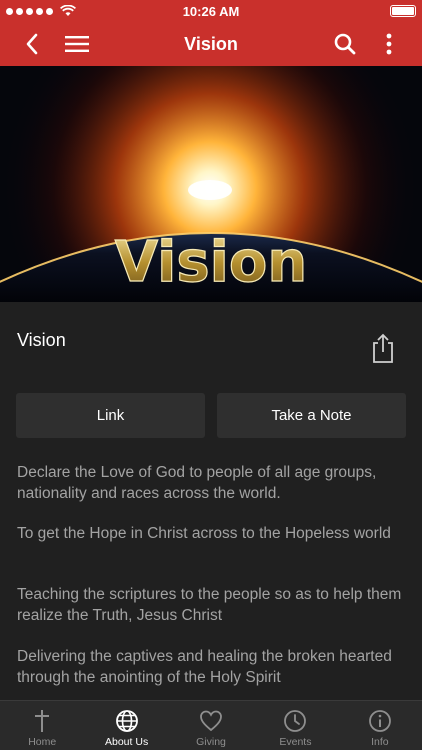 This screenshot has height=750, width=422. I want to click on nav-bar: Vision, so click(211, 44).